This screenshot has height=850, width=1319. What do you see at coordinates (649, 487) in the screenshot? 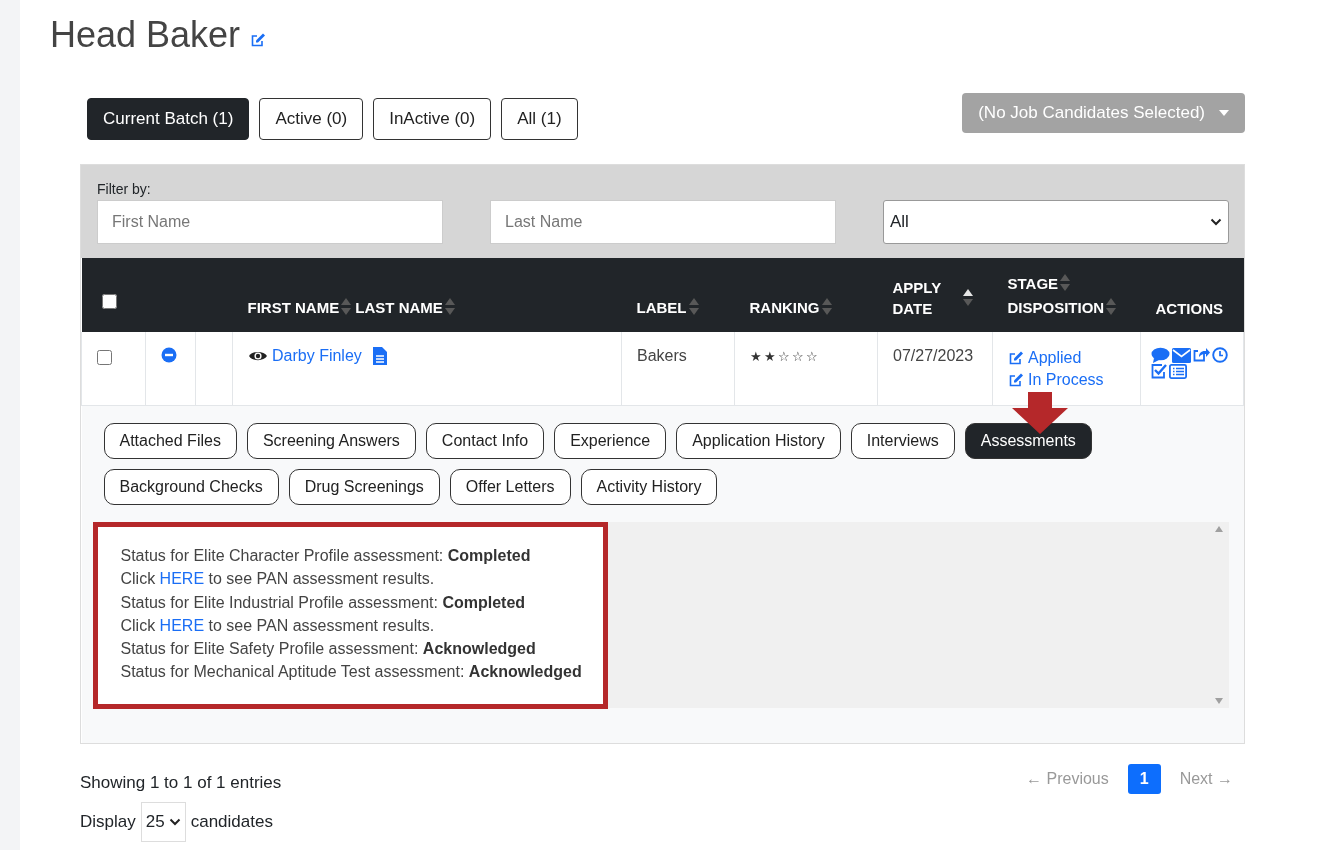
I see `detail-tab: Activity History` at bounding box center [649, 487].